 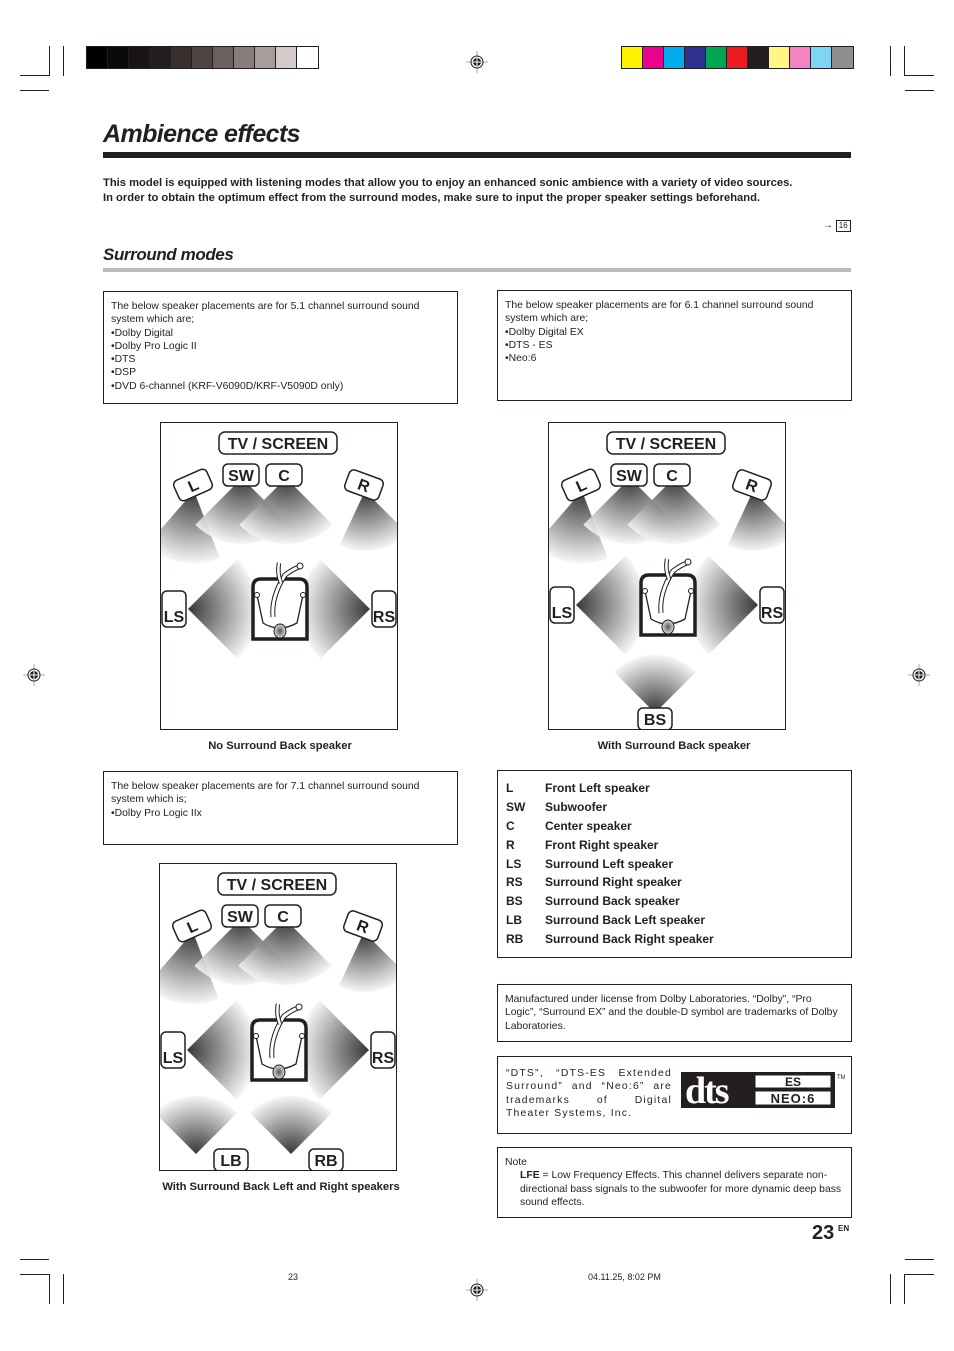 What do you see at coordinates (280, 813) in the screenshot?
I see `list-item: Dolby Pro Logic IIx` at bounding box center [280, 813].